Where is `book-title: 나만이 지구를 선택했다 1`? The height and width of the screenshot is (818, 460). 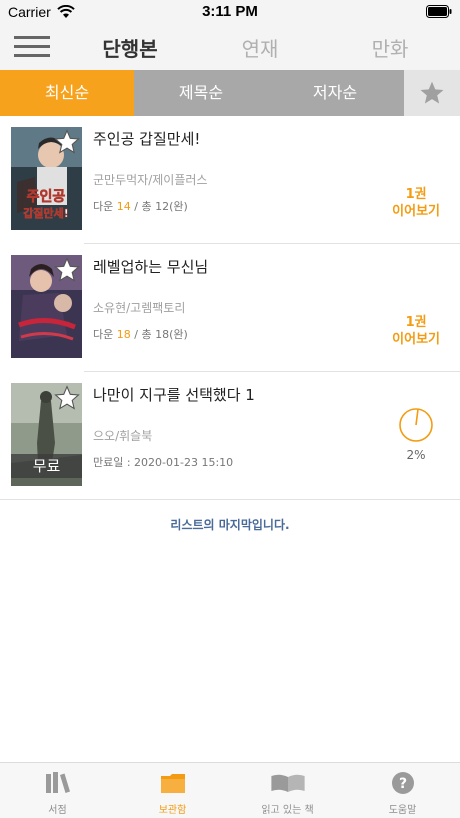 book-title: 나만이 지구를 선택했다 1 is located at coordinates (174, 395).